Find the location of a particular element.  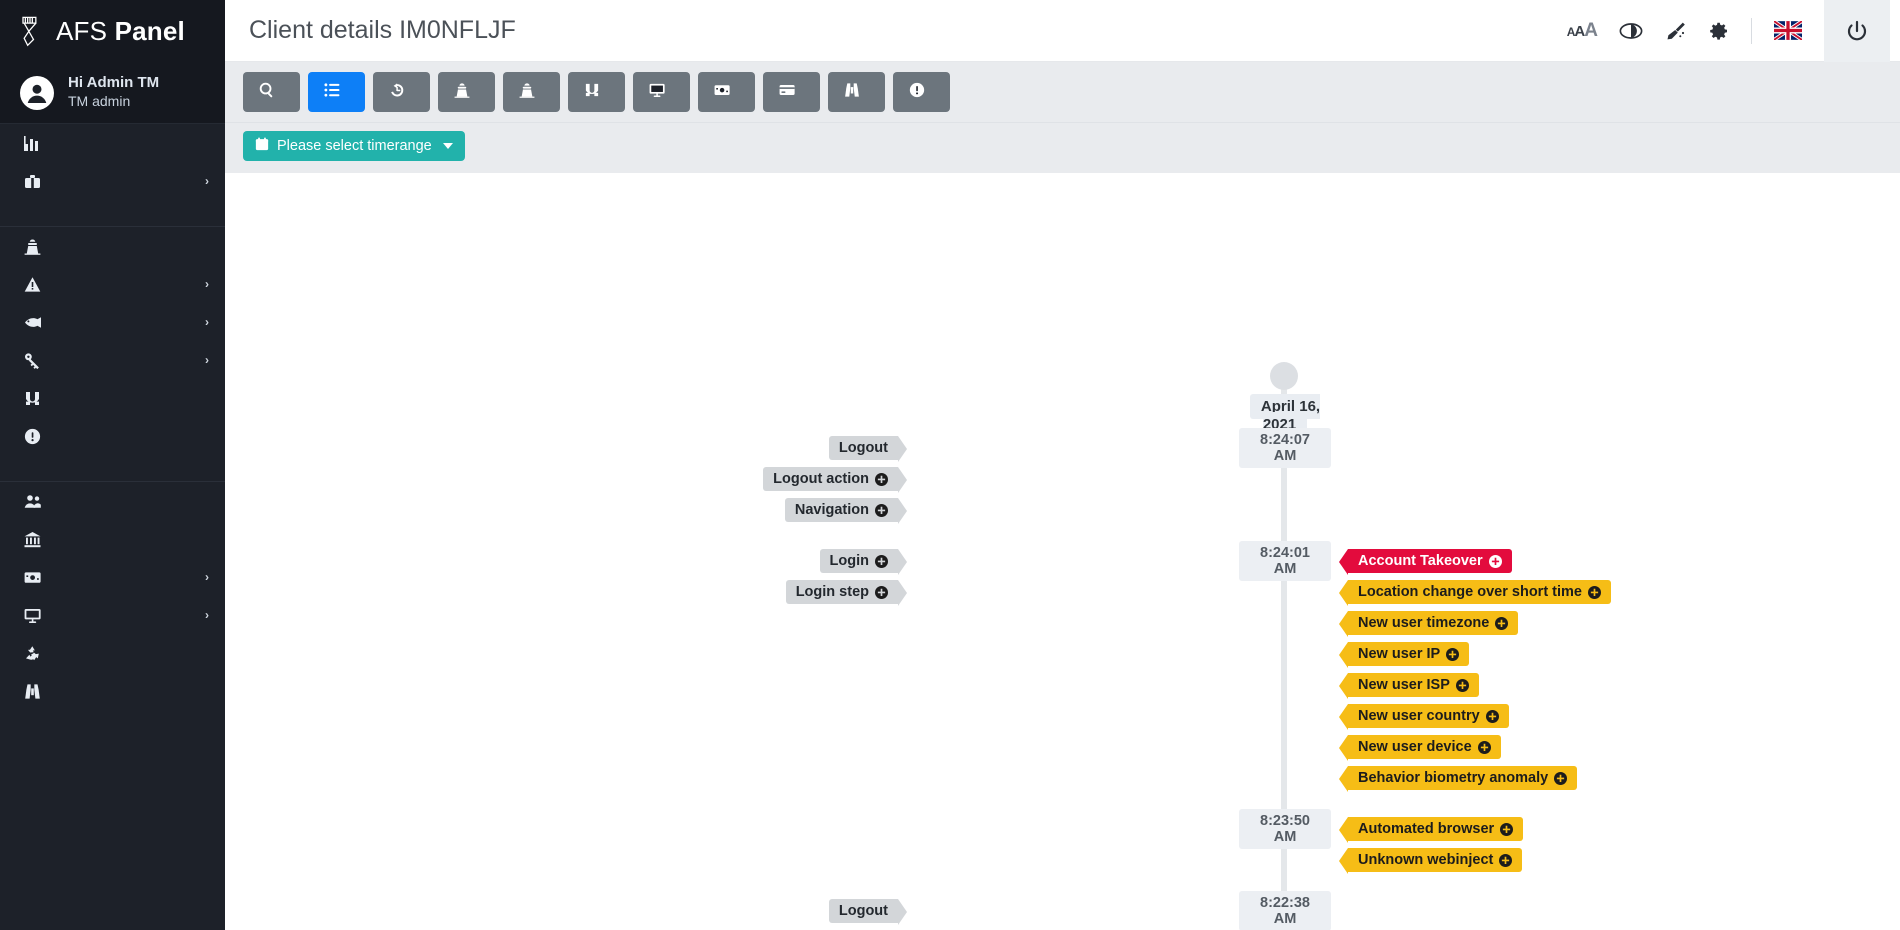

timeline-right-col: New user country is located at coordinates (1424, 717).